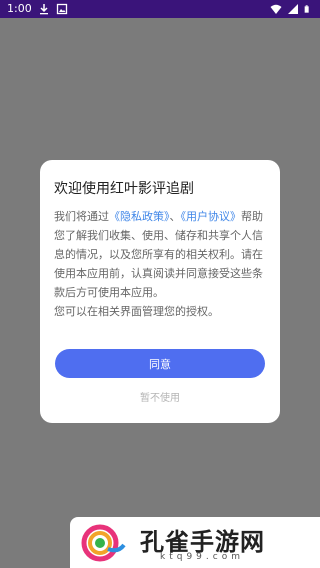  What do you see at coordinates (62, 9) in the screenshot?
I see `image-icon` at bounding box center [62, 9].